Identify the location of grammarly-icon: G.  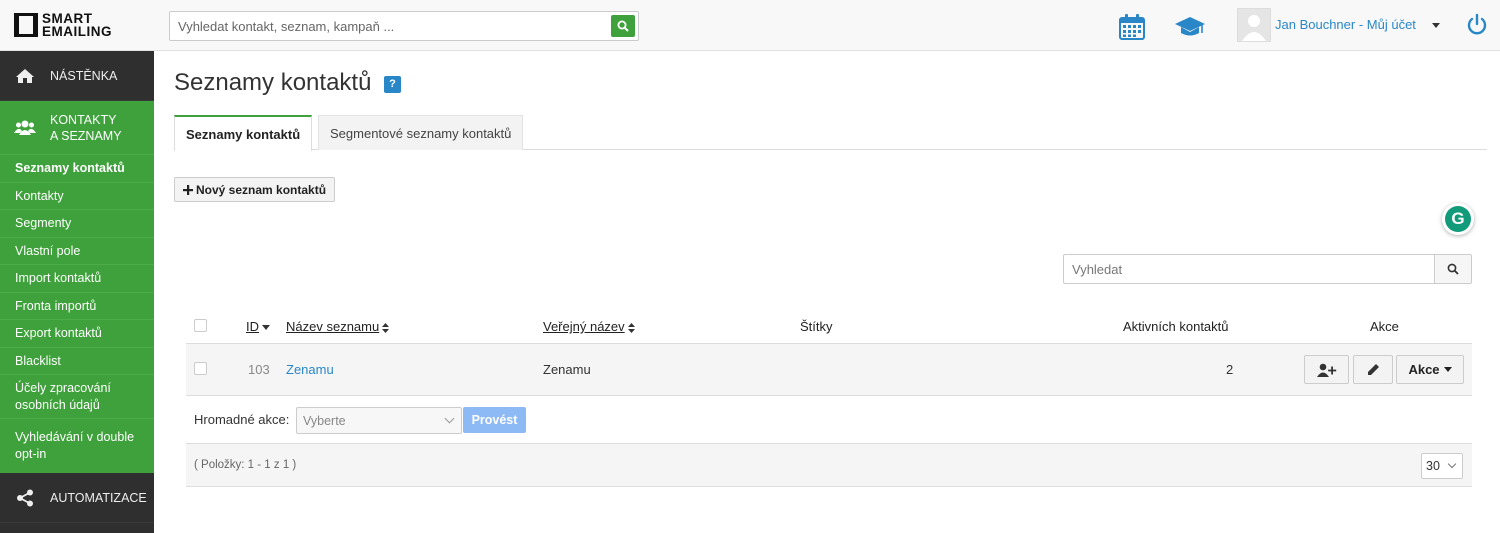
(1458, 219).